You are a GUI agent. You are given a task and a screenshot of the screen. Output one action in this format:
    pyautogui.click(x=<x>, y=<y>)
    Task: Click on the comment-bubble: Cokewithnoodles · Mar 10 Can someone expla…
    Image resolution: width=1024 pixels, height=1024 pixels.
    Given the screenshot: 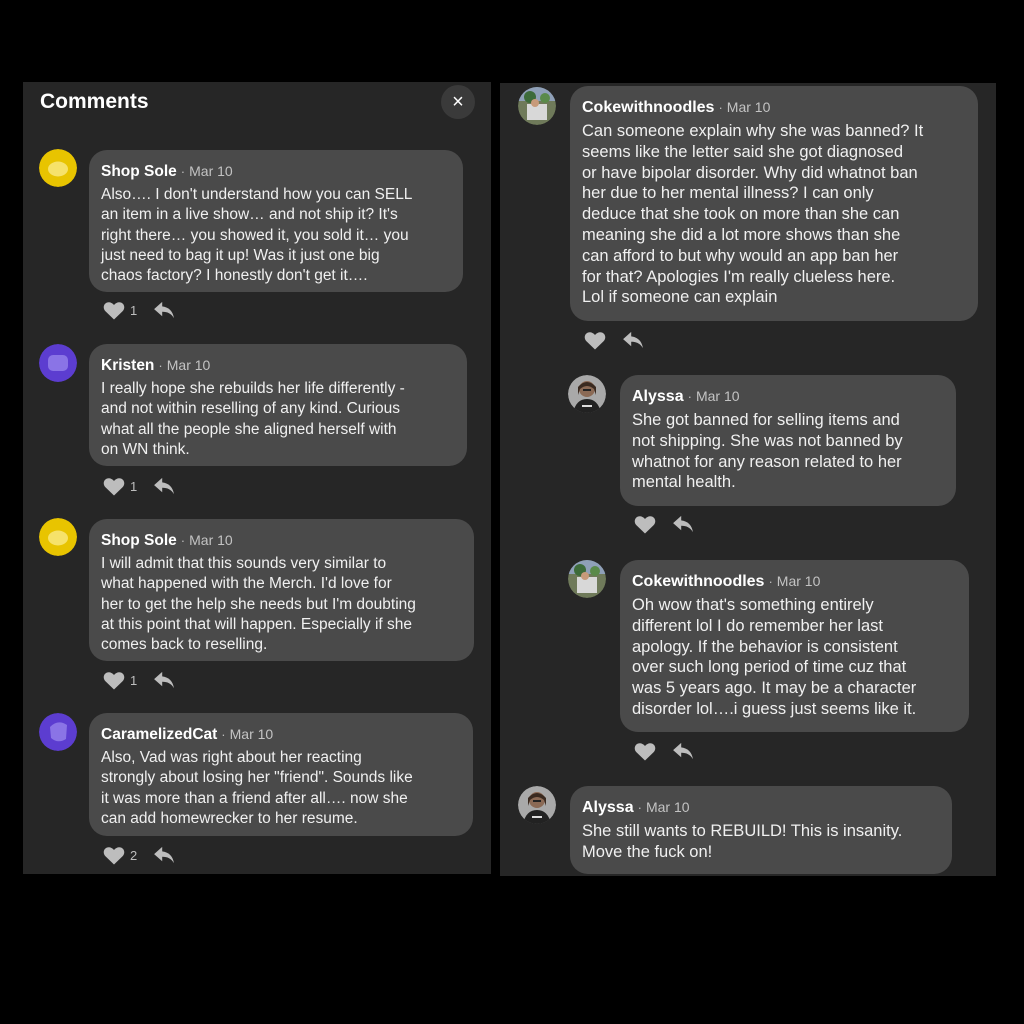 What is the action you would take?
    pyautogui.click(x=774, y=203)
    